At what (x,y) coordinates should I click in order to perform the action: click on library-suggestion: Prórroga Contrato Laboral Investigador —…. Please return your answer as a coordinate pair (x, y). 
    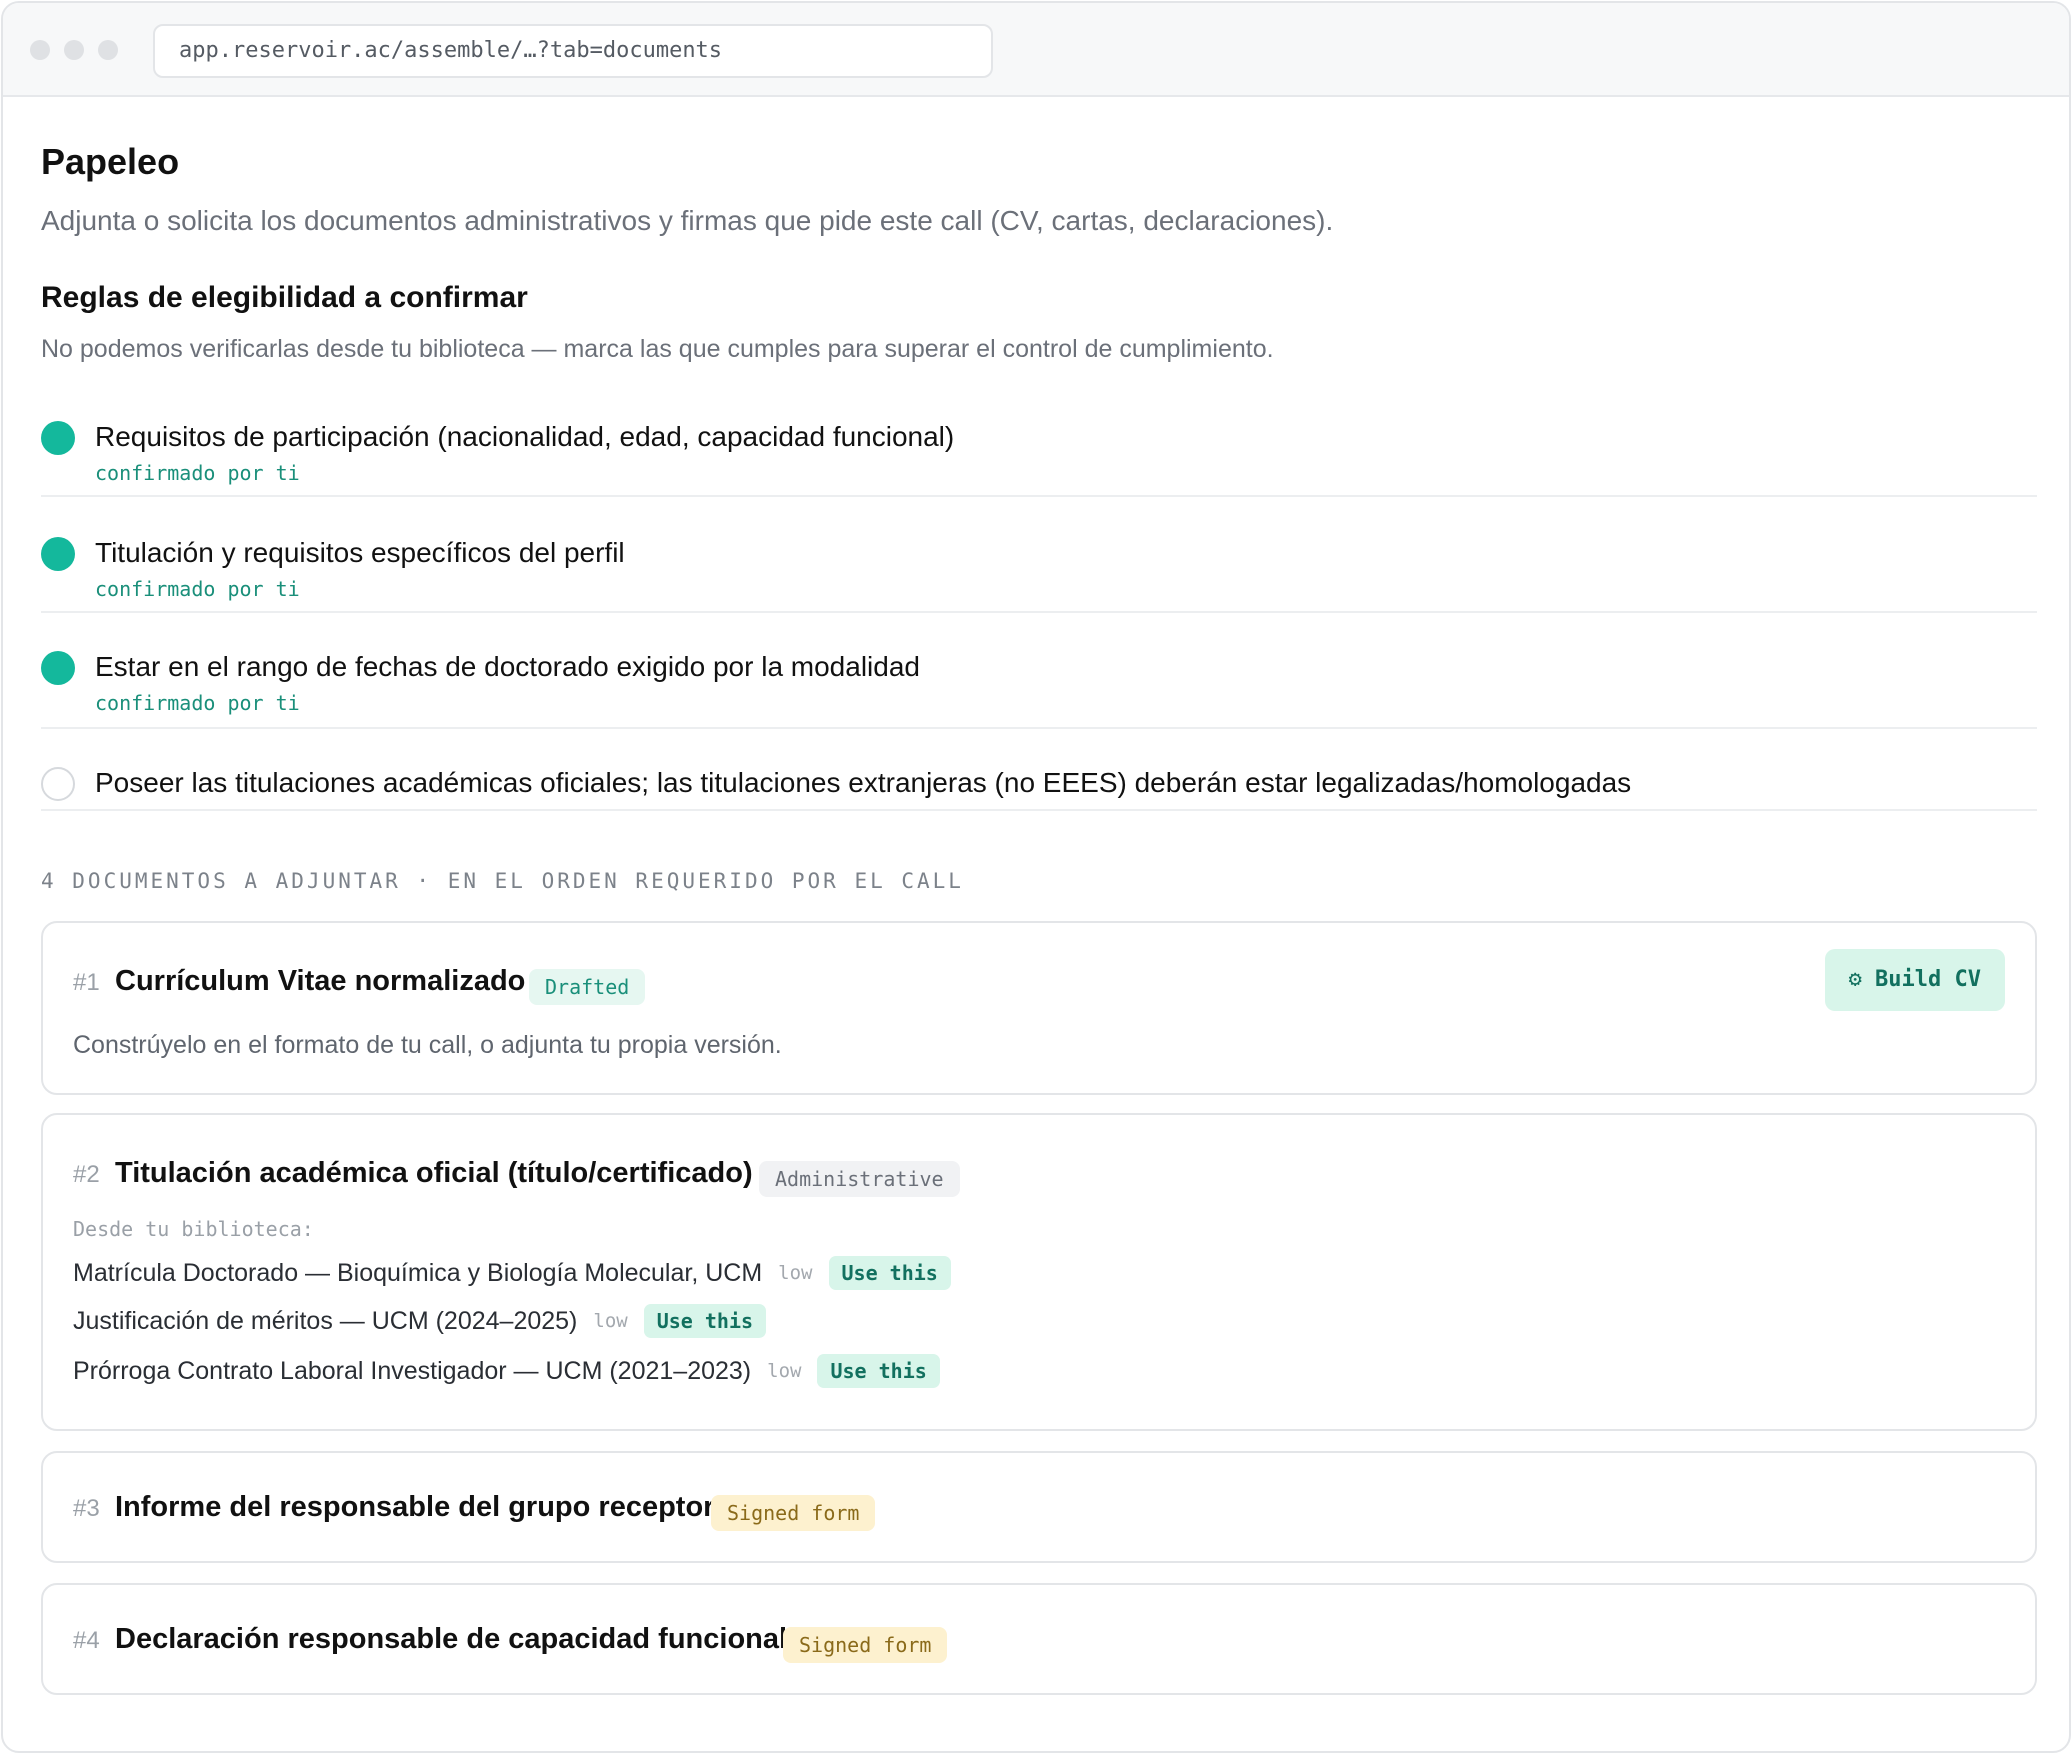
    Looking at the image, I should click on (506, 1371).